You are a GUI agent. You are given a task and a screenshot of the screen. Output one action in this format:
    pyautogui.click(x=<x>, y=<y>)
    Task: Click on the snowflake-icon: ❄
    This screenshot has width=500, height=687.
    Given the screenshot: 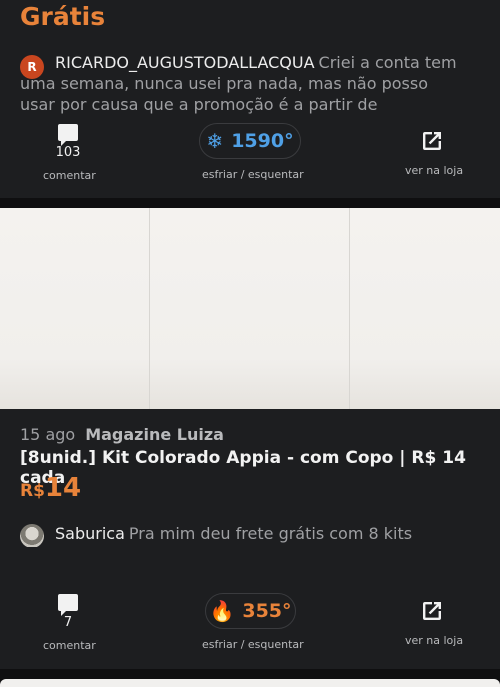 What is the action you would take?
    pyautogui.click(x=215, y=141)
    